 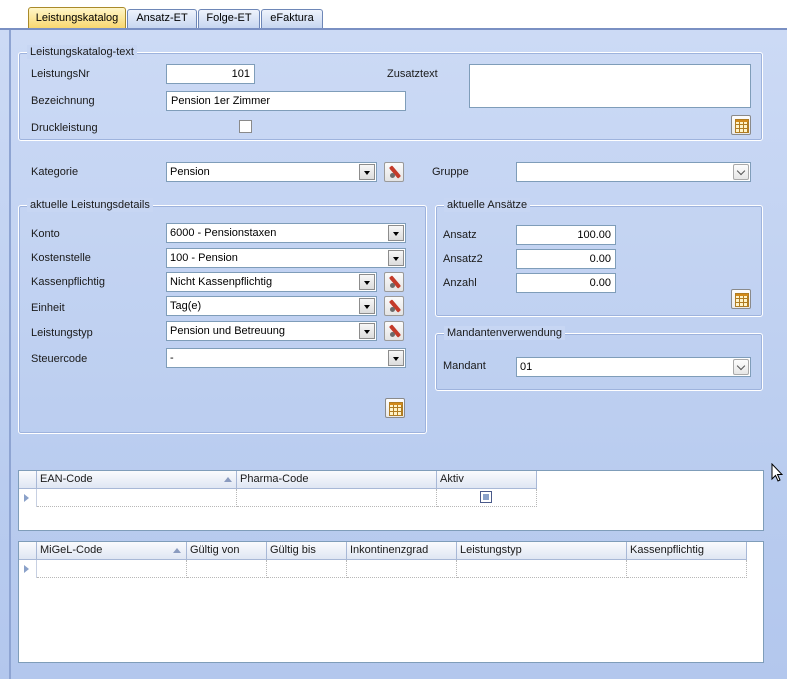 I want to click on zusatztext-input, so click(x=610, y=86).